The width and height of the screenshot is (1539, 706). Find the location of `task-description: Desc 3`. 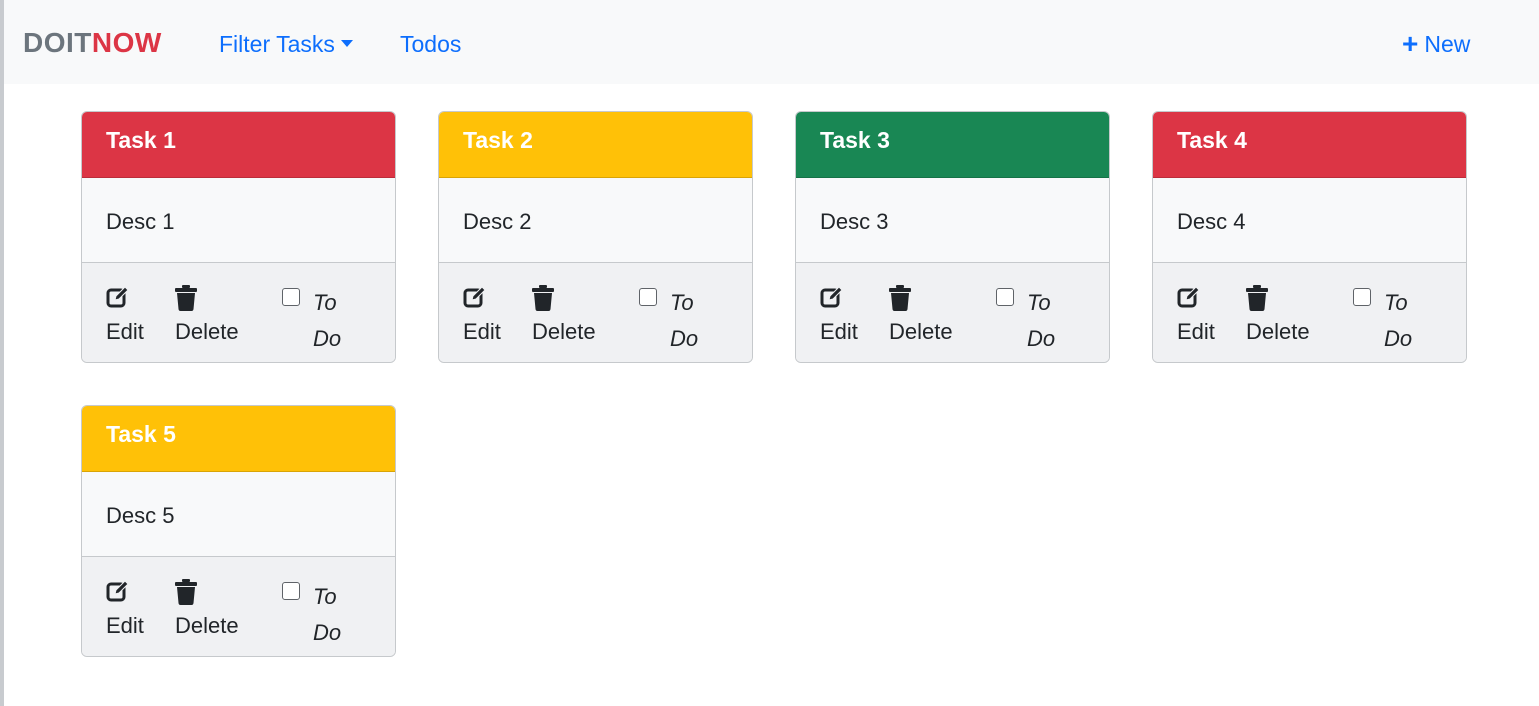

task-description: Desc 3 is located at coordinates (854, 221).